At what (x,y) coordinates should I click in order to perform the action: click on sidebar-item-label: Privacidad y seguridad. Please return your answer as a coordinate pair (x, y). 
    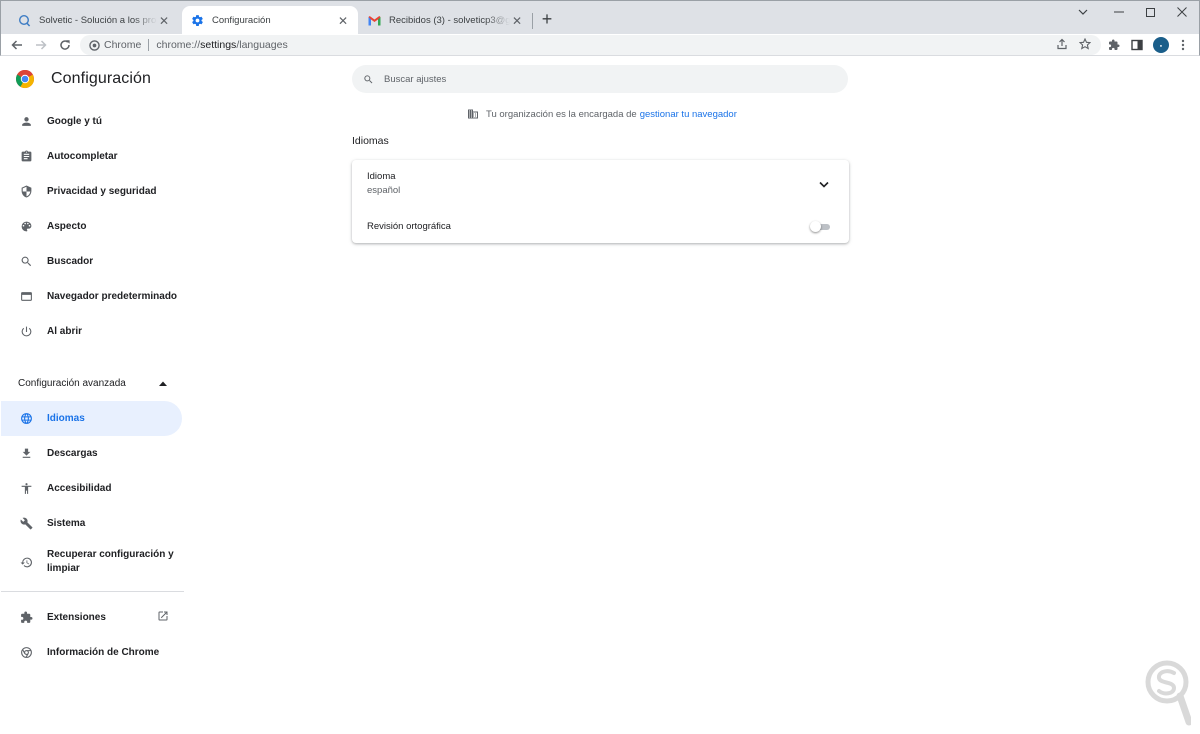
    Looking at the image, I should click on (102, 191).